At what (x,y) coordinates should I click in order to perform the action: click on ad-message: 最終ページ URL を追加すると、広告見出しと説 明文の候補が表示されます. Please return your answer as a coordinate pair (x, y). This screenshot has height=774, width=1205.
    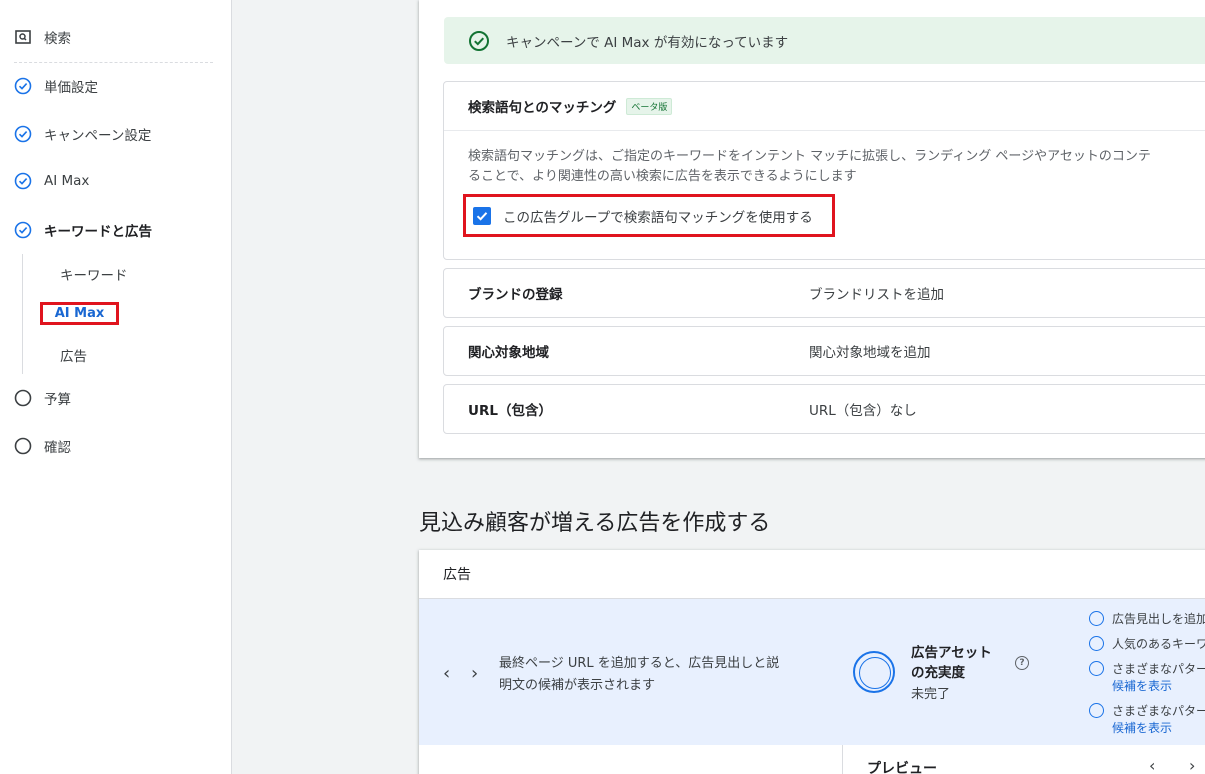
    Looking at the image, I should click on (639, 675).